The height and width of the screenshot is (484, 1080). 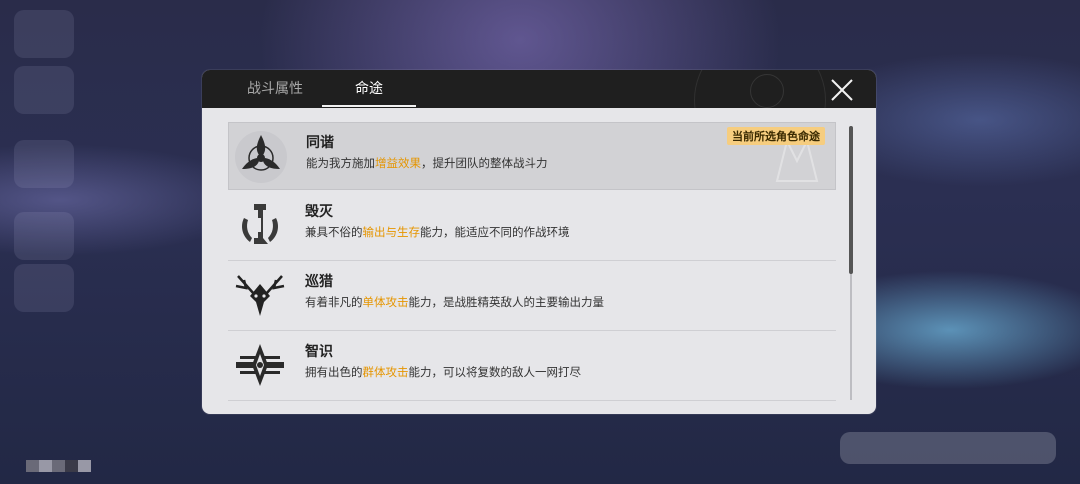 What do you see at coordinates (506, 302) in the screenshot?
I see `description-text: 能力，是战胜精英敌人的主要输出力量` at bounding box center [506, 302].